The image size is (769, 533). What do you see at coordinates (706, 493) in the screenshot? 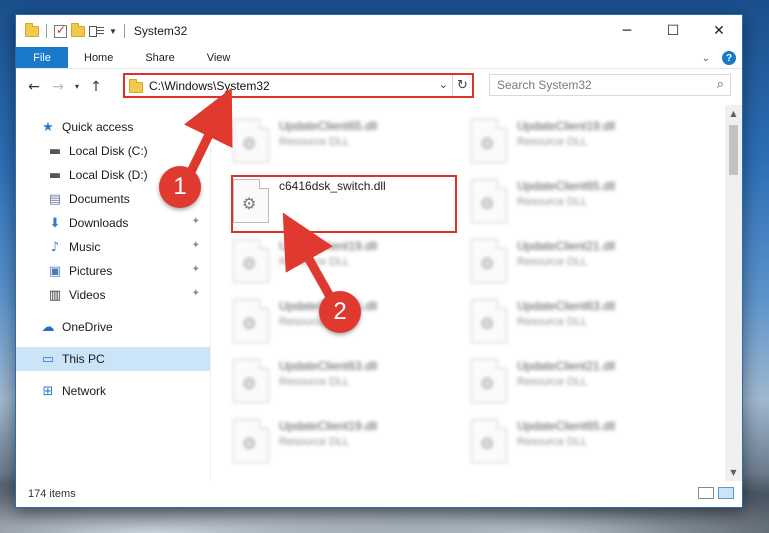
I see `details-view-icon` at bounding box center [706, 493].